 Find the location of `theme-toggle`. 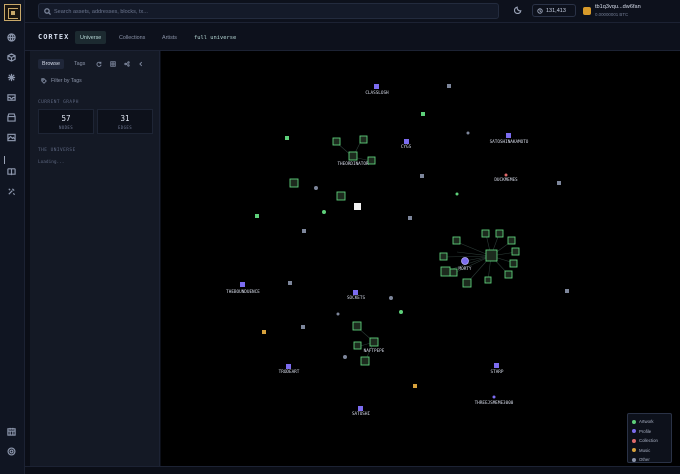

theme-toggle is located at coordinates (519, 10).